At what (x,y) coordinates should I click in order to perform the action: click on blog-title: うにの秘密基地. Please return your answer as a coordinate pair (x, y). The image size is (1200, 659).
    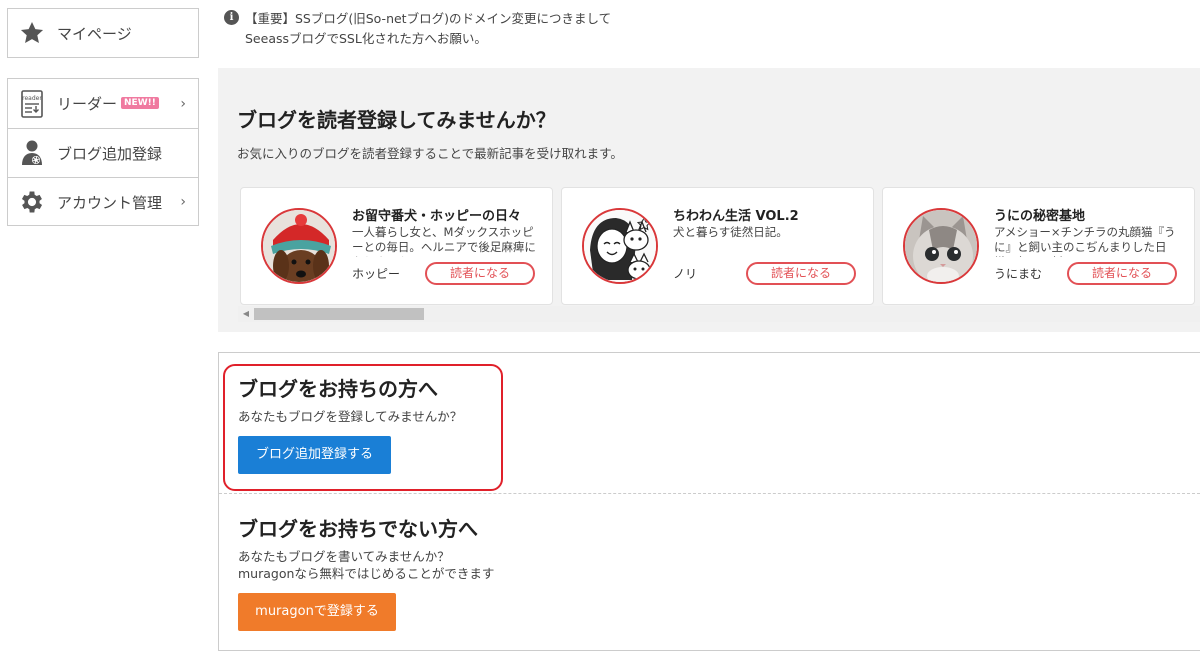
    Looking at the image, I should click on (1039, 214).